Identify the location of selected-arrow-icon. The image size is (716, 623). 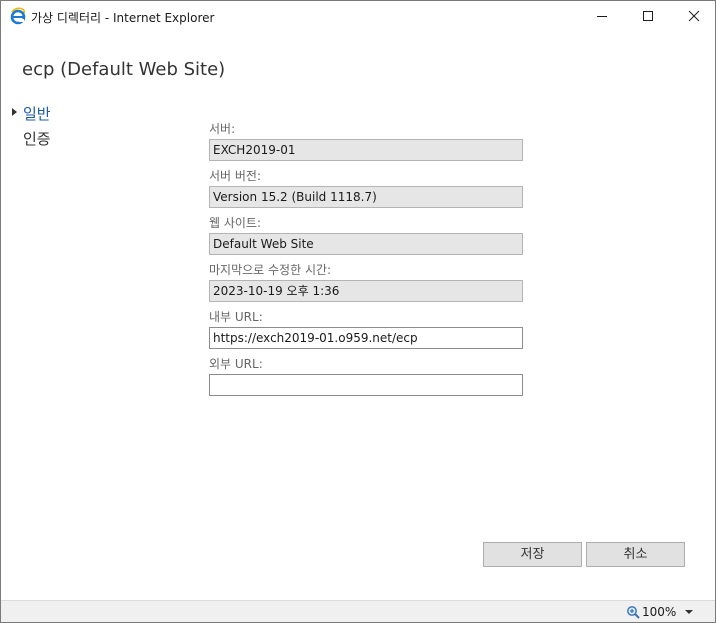
(14, 112).